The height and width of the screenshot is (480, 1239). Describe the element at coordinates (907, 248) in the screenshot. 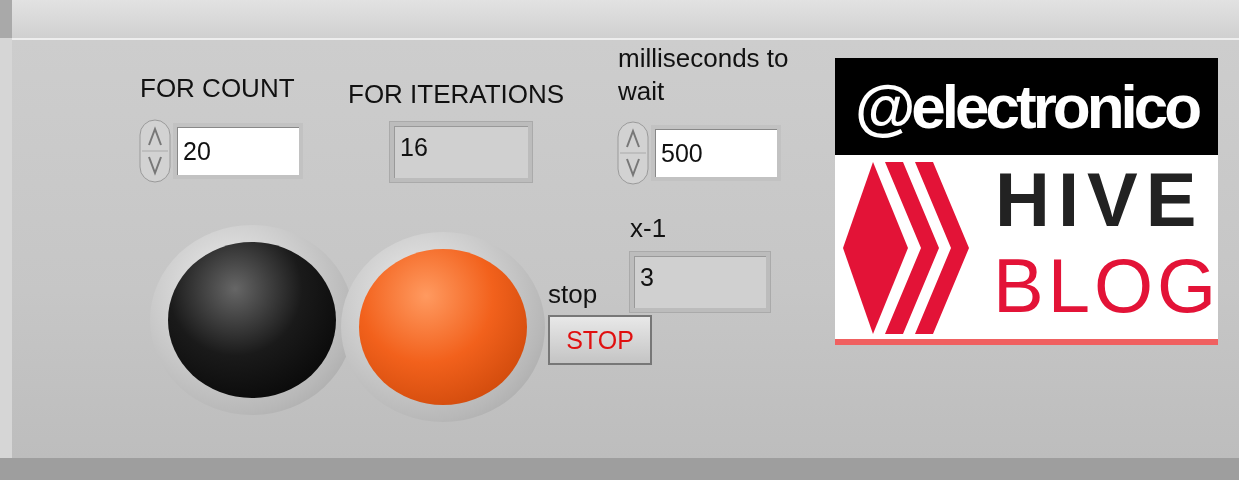

I see `chevron-logo-icon` at that location.